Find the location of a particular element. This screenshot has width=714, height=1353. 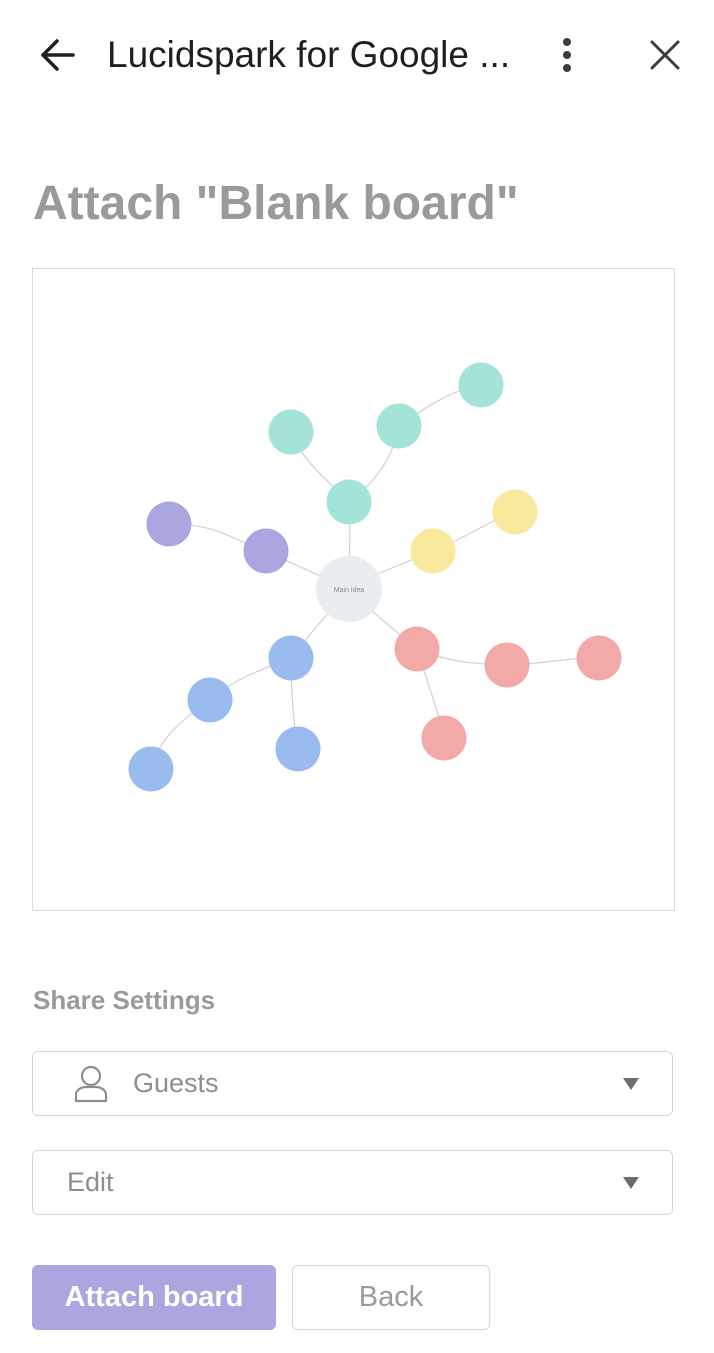

back-button is located at coordinates (57, 55).